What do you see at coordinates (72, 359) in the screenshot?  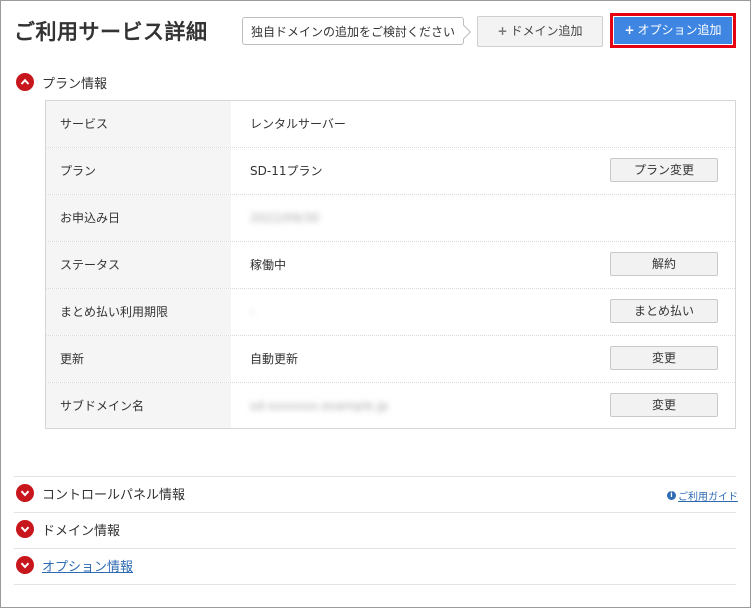 I see `row-label: 更新` at bounding box center [72, 359].